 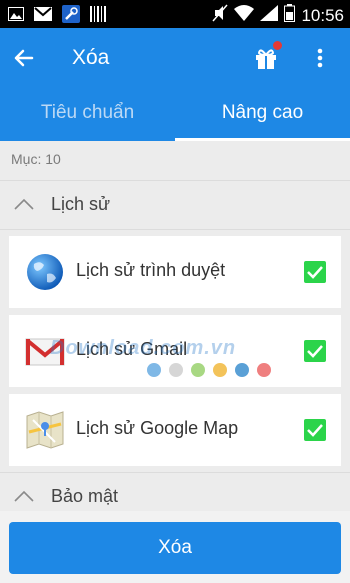 I want to click on tab-bar: Tiêu chuẩn Nâng cao, so click(x=175, y=114).